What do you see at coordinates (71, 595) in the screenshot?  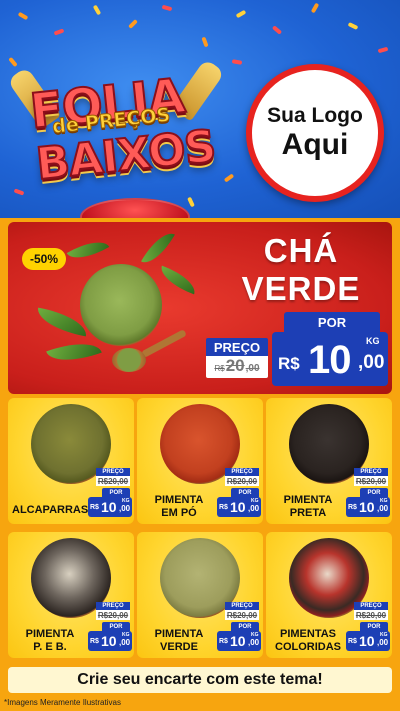 I see `product-card: PIMENTA P. E B. PREÇO R$20,00 POR R$ 10 KG ,00` at bounding box center [71, 595].